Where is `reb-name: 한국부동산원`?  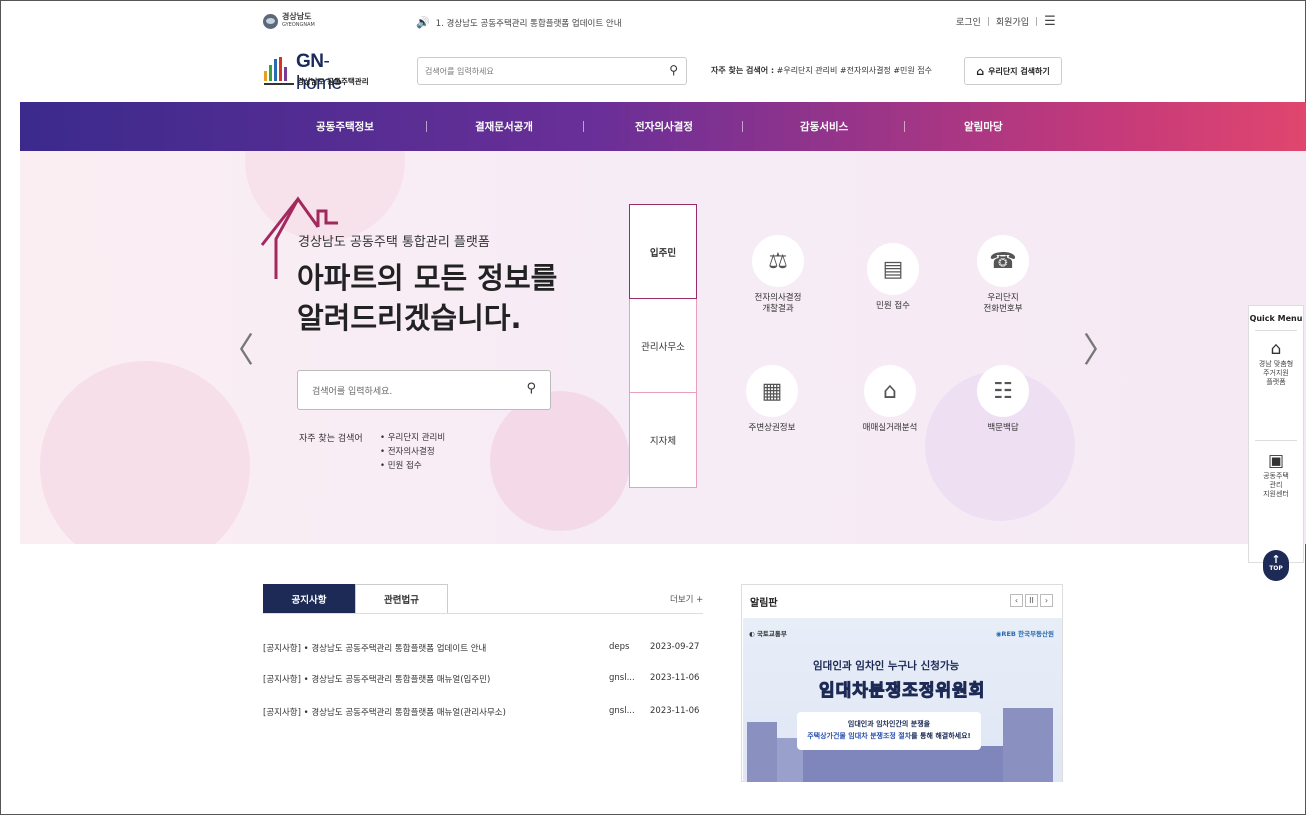 reb-name: 한국부동산원 is located at coordinates (1036, 634).